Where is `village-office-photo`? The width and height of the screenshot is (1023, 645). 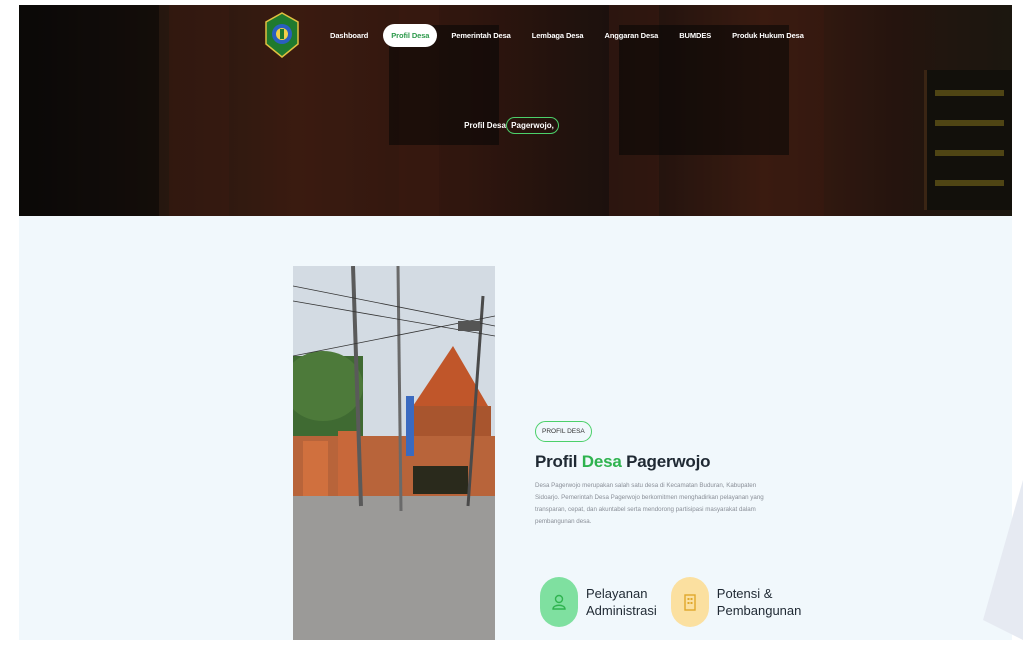
village-office-photo is located at coordinates (394, 453).